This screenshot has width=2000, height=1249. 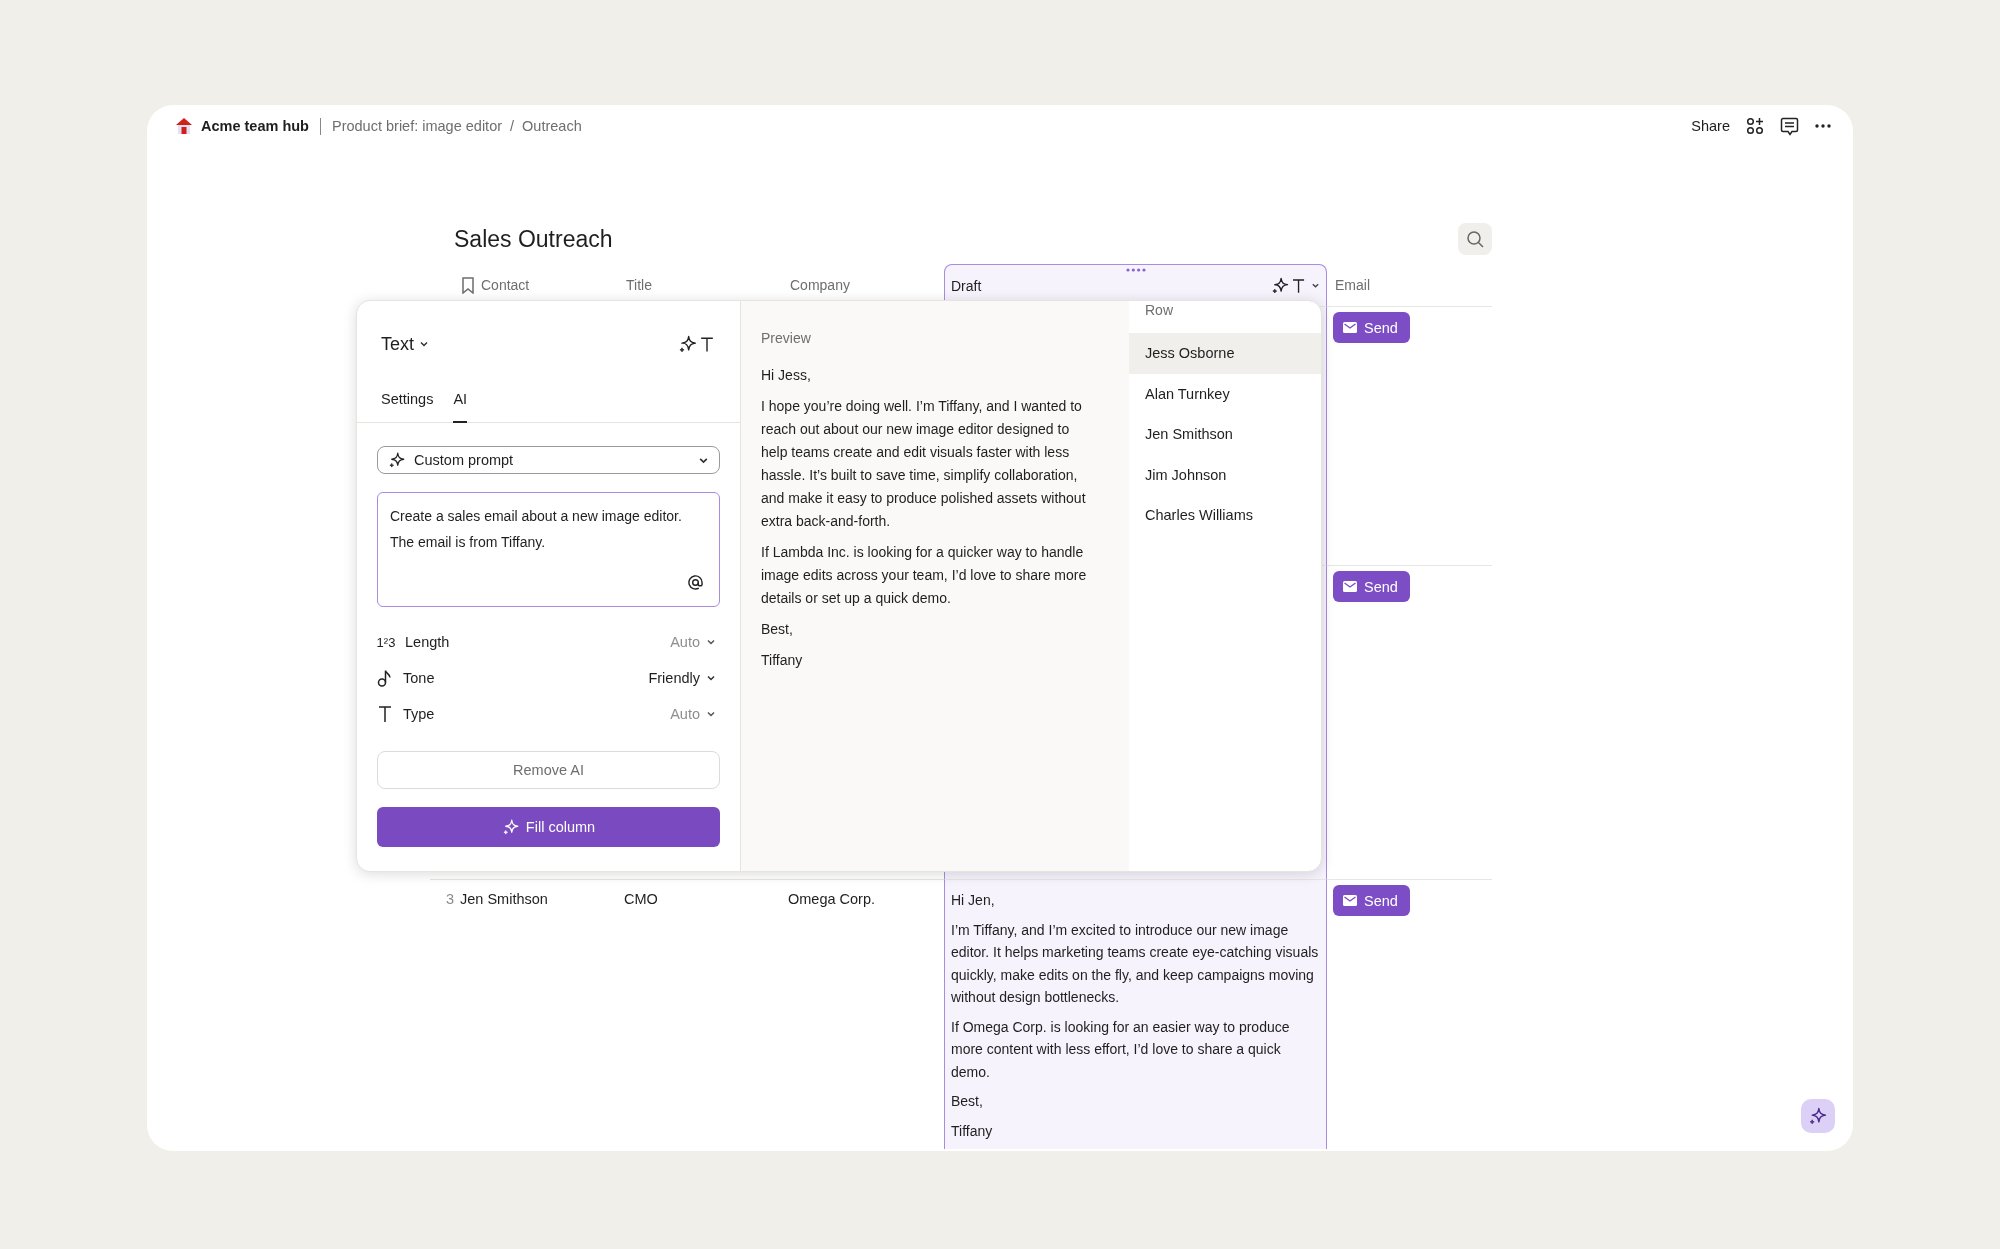 What do you see at coordinates (695, 582) in the screenshot?
I see `mention-icon` at bounding box center [695, 582].